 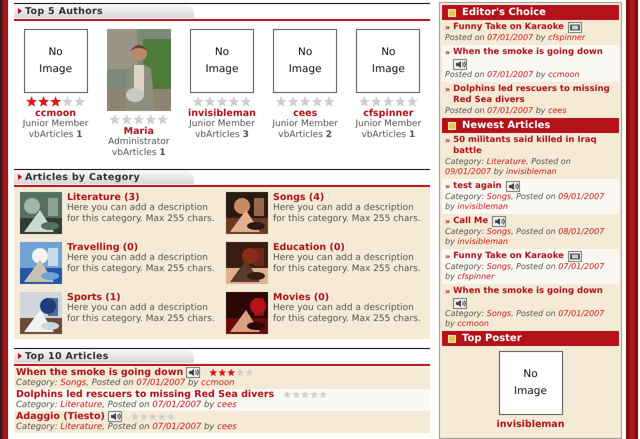 I want to click on article-count: vbArticles 2, so click(x=305, y=135).